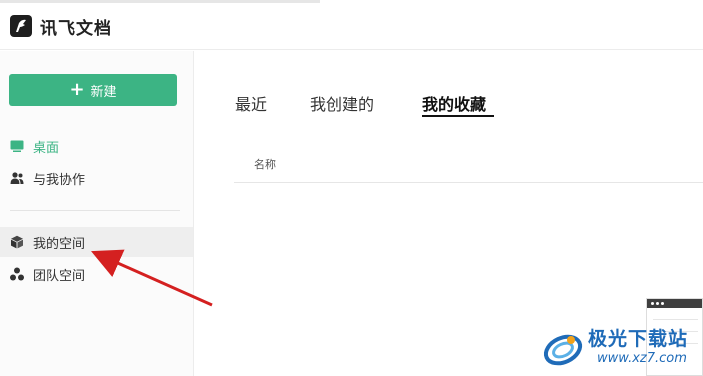  What do you see at coordinates (103, 92) in the screenshot?
I see `new-button-label: 新建` at bounding box center [103, 92].